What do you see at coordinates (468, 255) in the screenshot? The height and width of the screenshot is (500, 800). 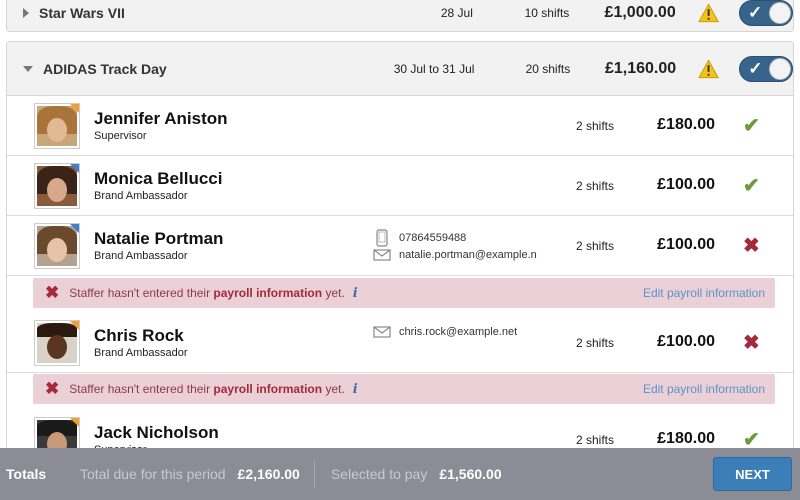 I see `email-address: natalie.portman@example.n` at bounding box center [468, 255].